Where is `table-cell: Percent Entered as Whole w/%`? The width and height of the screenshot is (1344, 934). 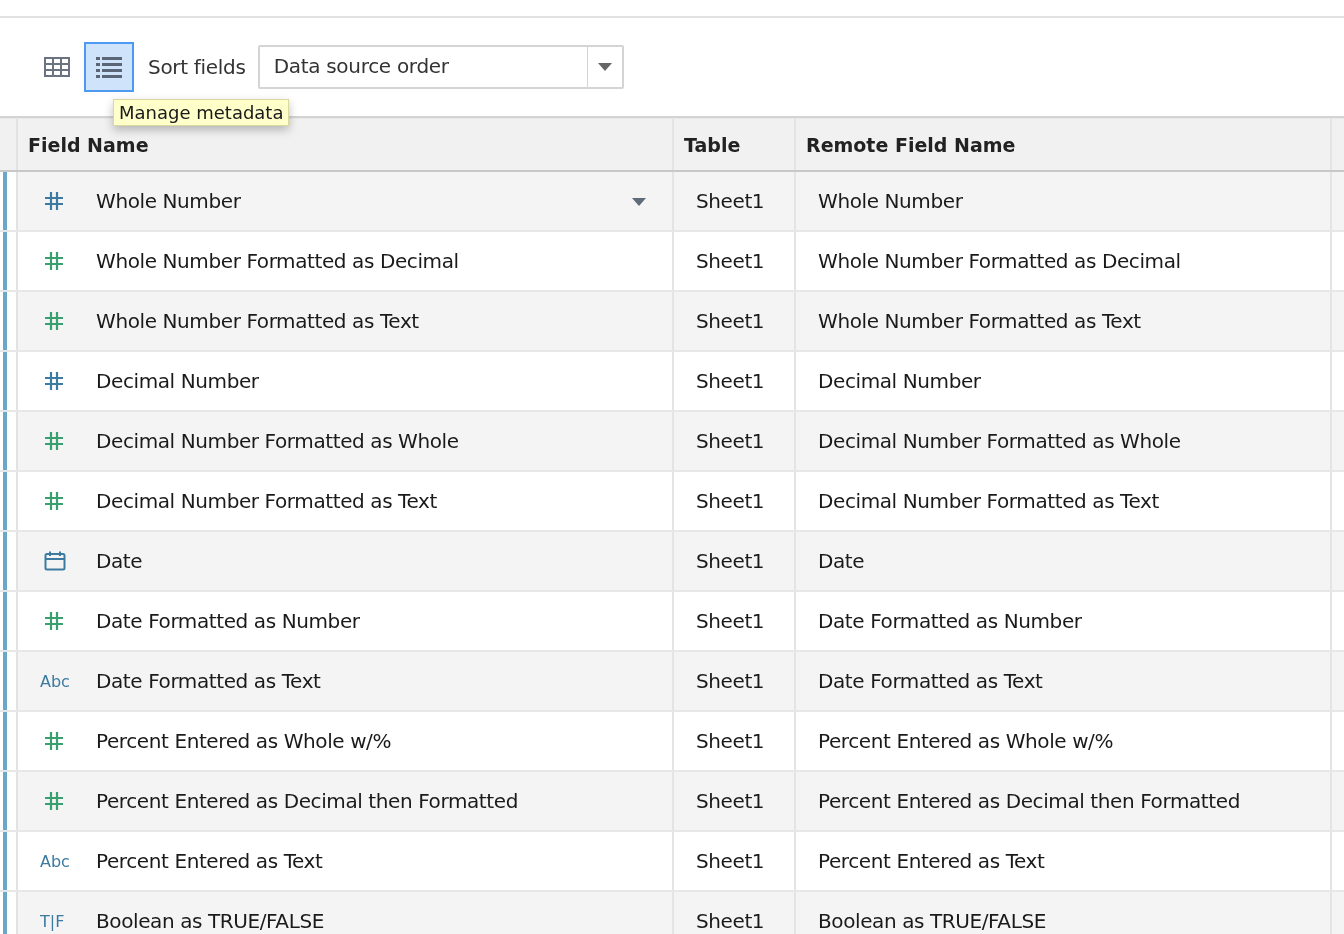 table-cell: Percent Entered as Whole w/% is located at coordinates (1064, 741).